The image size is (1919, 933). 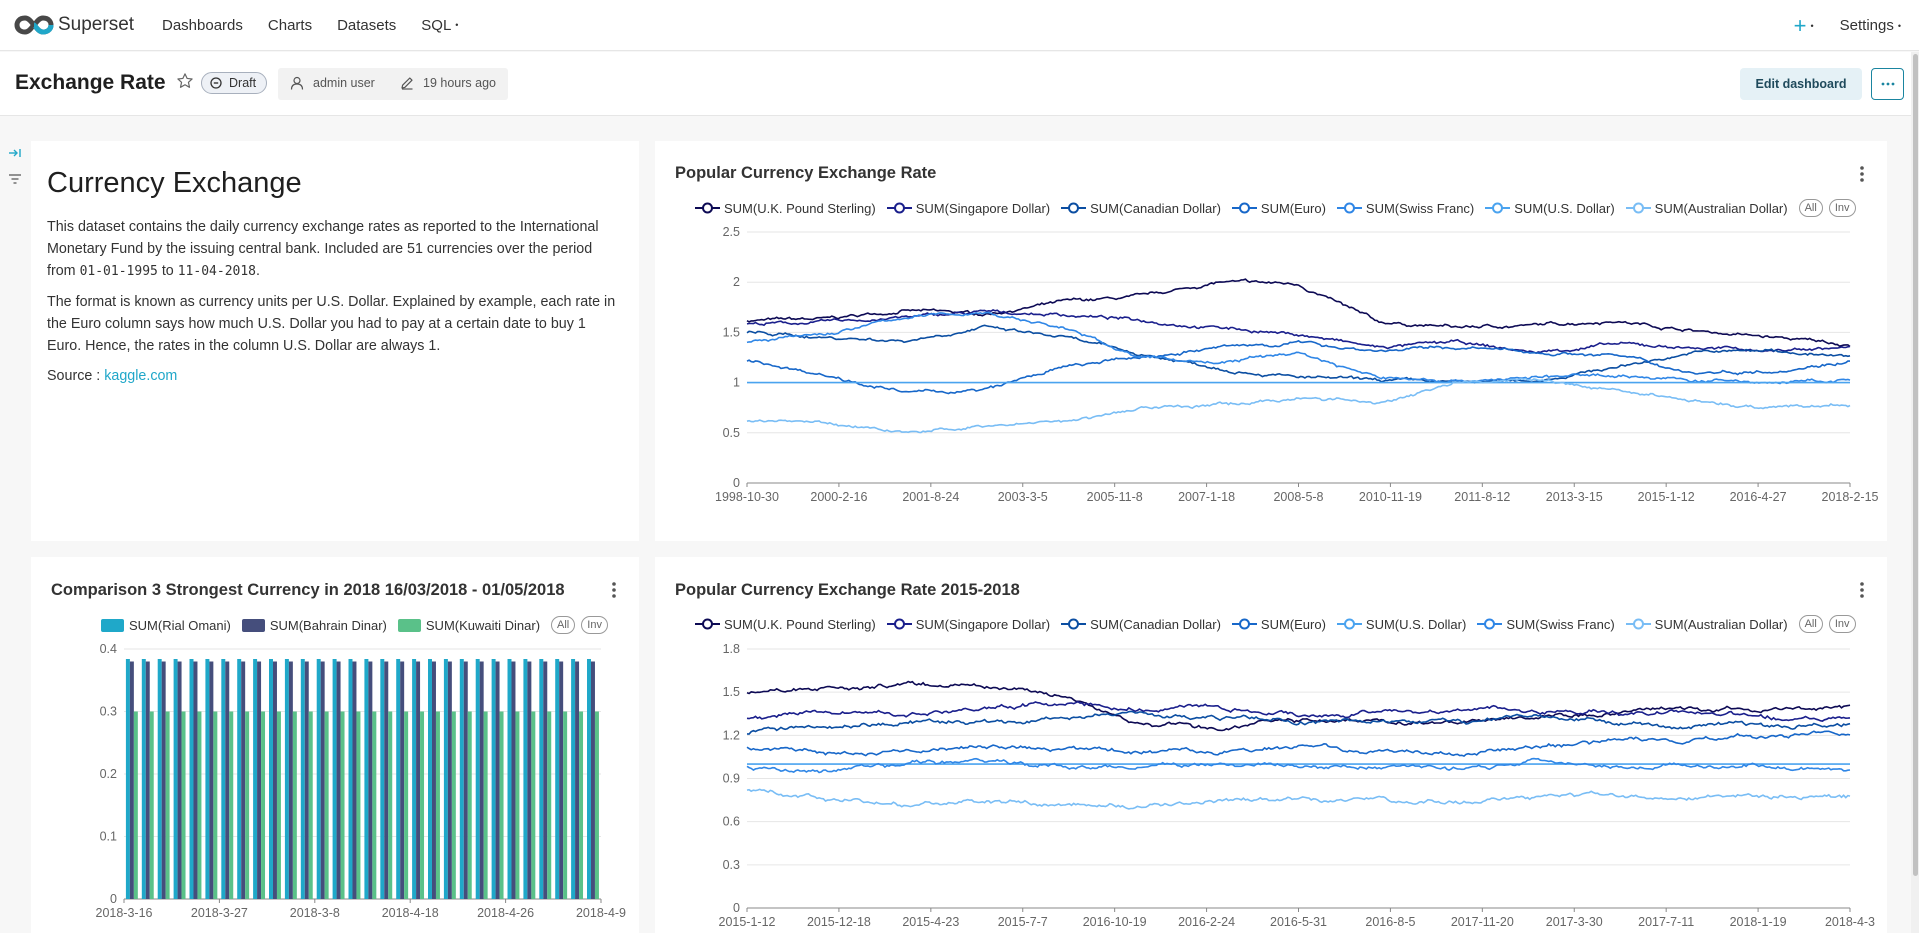 I want to click on x-tick-label: 2005-11-8, so click(x=1115, y=497).